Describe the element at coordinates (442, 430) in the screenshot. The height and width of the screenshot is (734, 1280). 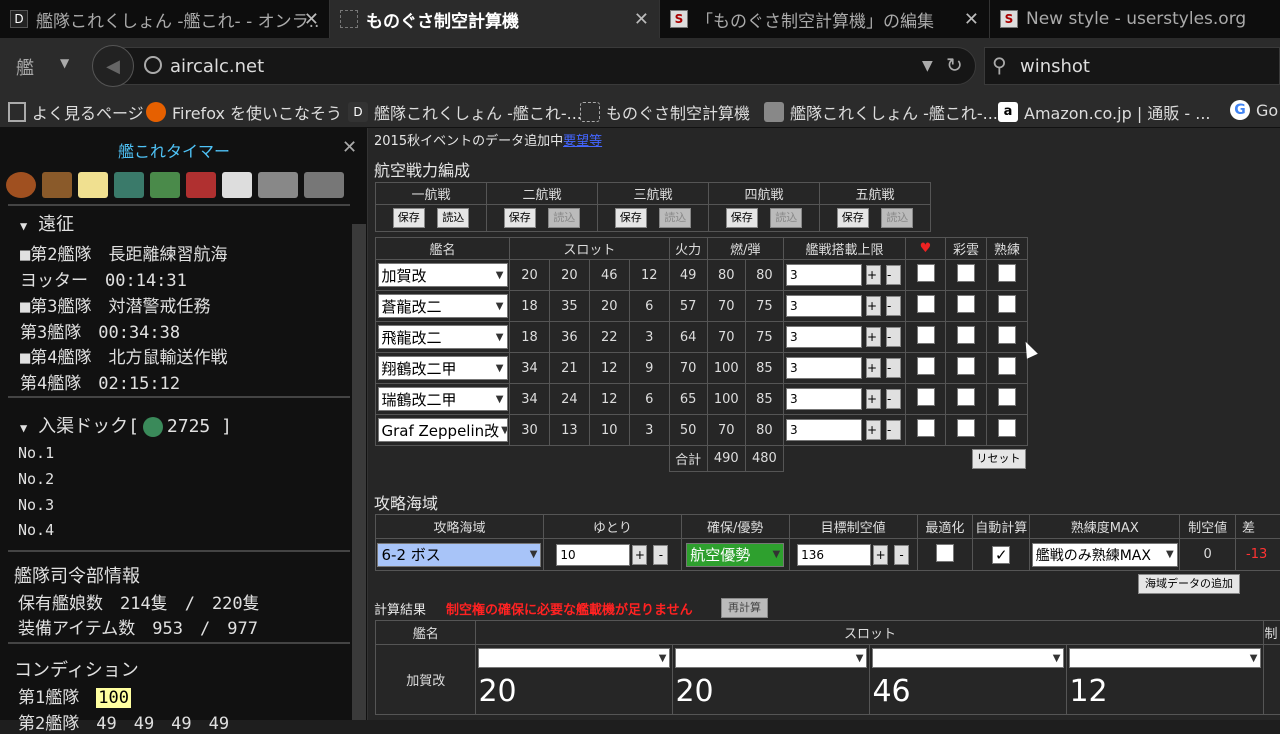
I see `ship-select: Graf Zeppelin改▼` at that location.